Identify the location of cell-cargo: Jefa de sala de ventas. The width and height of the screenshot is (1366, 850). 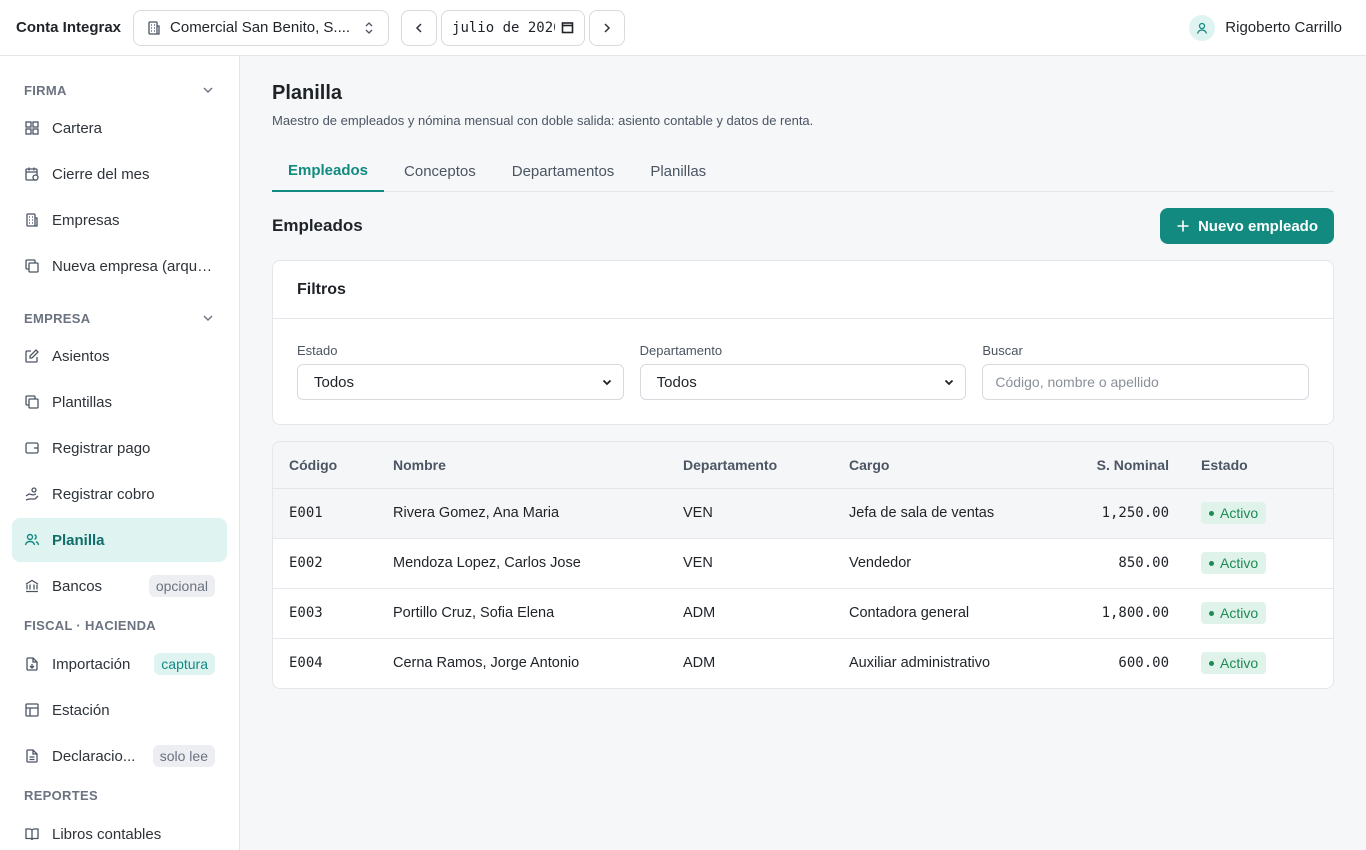
(933, 513).